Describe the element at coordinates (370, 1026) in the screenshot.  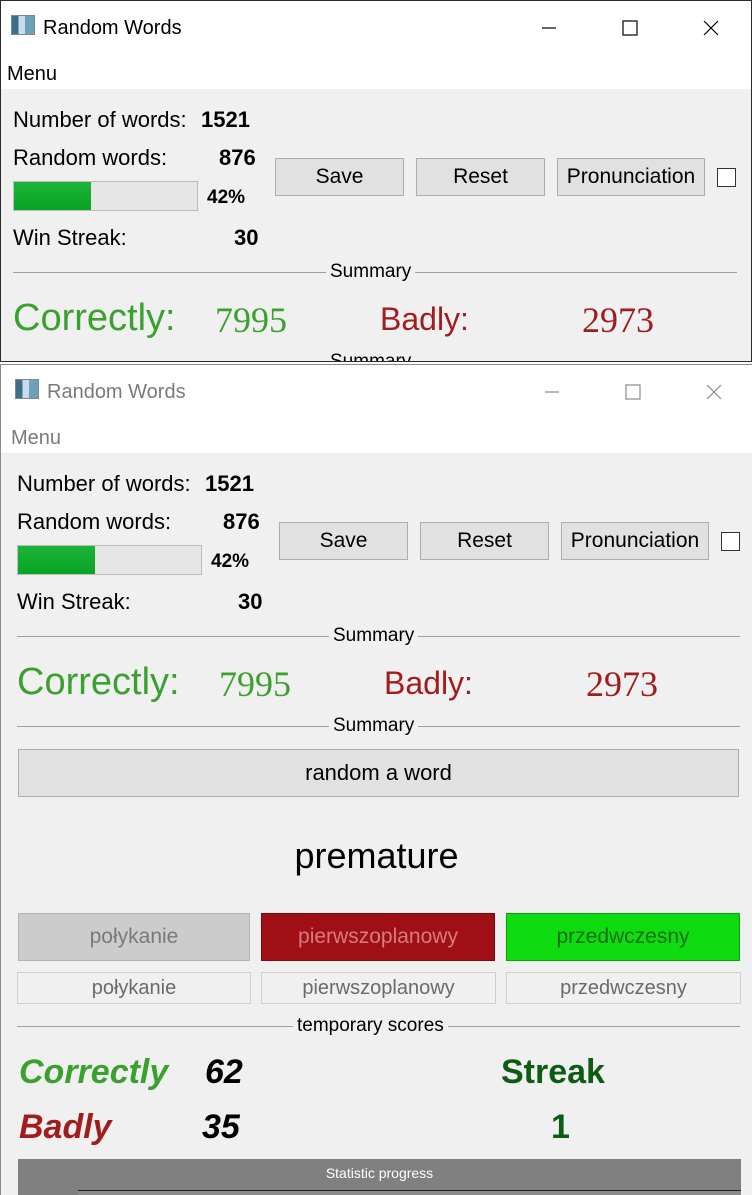
I see `temporary-scores-label: temporary scores` at that location.